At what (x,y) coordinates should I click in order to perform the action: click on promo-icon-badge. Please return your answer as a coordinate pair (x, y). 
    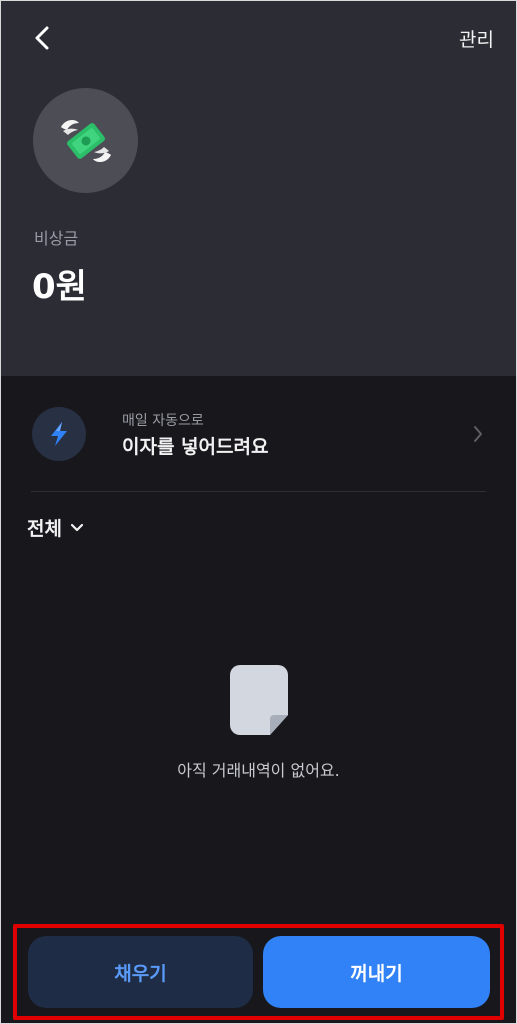
    Looking at the image, I should click on (59, 434).